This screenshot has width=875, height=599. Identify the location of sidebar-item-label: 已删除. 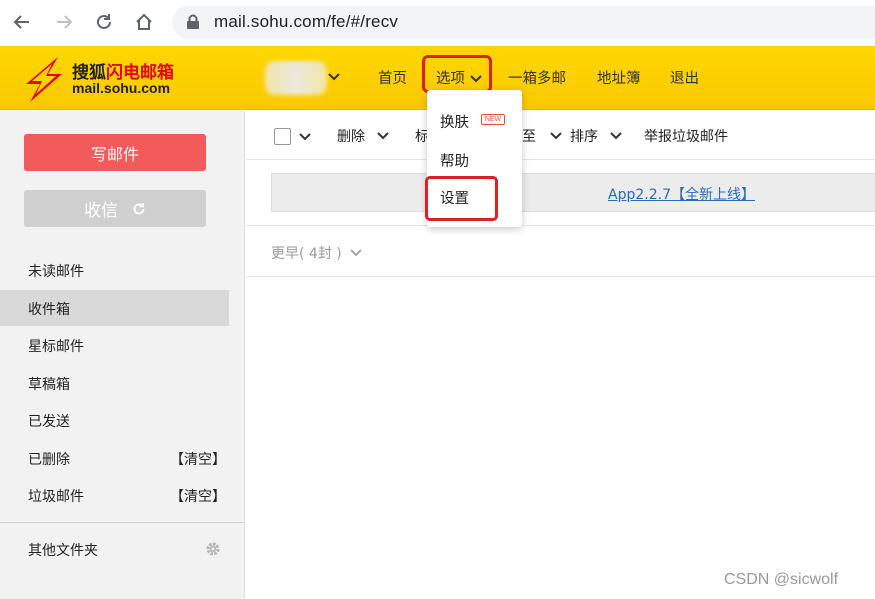
(49, 460).